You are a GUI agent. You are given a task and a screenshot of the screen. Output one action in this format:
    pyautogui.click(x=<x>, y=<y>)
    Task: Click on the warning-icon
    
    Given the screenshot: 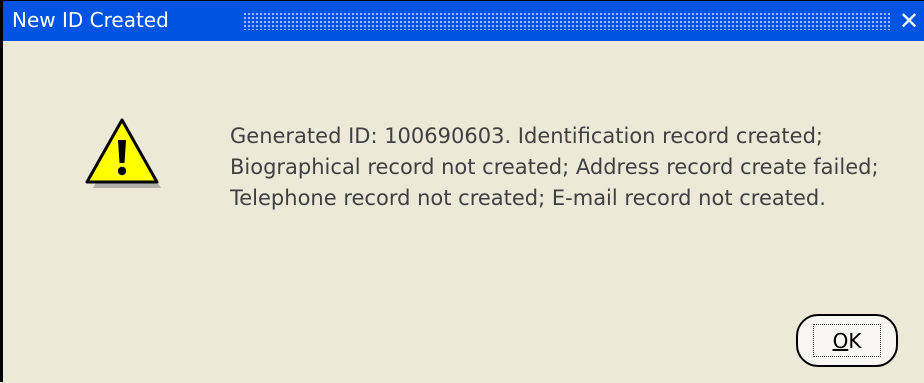 What is the action you would take?
    pyautogui.click(x=123, y=153)
    